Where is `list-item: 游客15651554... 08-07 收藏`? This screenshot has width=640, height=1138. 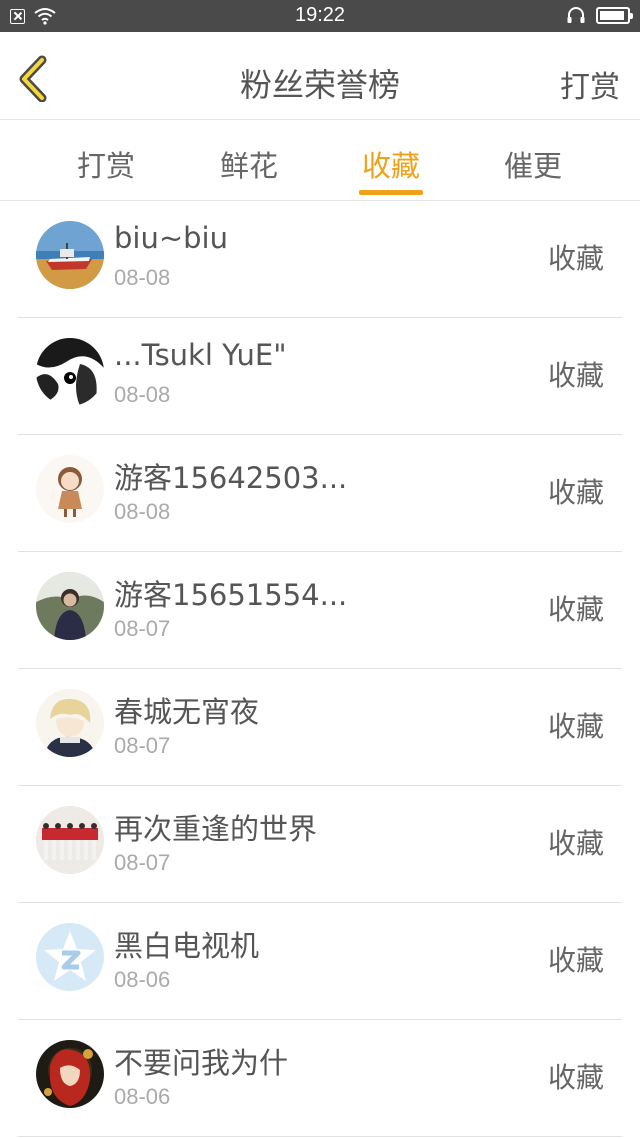
list-item: 游客15651554... 08-07 收藏 is located at coordinates (320, 610).